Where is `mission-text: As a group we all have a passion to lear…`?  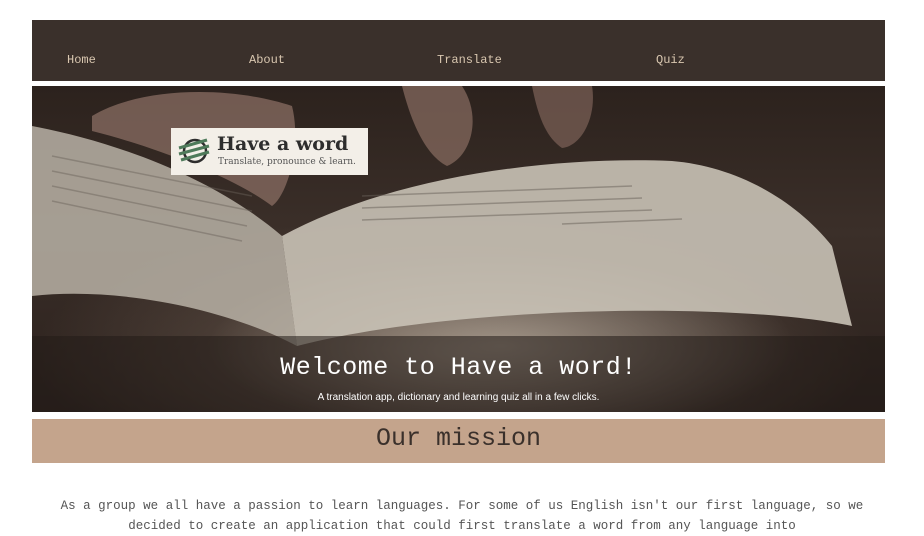
mission-text: As a group we all have a passion to lear… is located at coordinates (462, 516).